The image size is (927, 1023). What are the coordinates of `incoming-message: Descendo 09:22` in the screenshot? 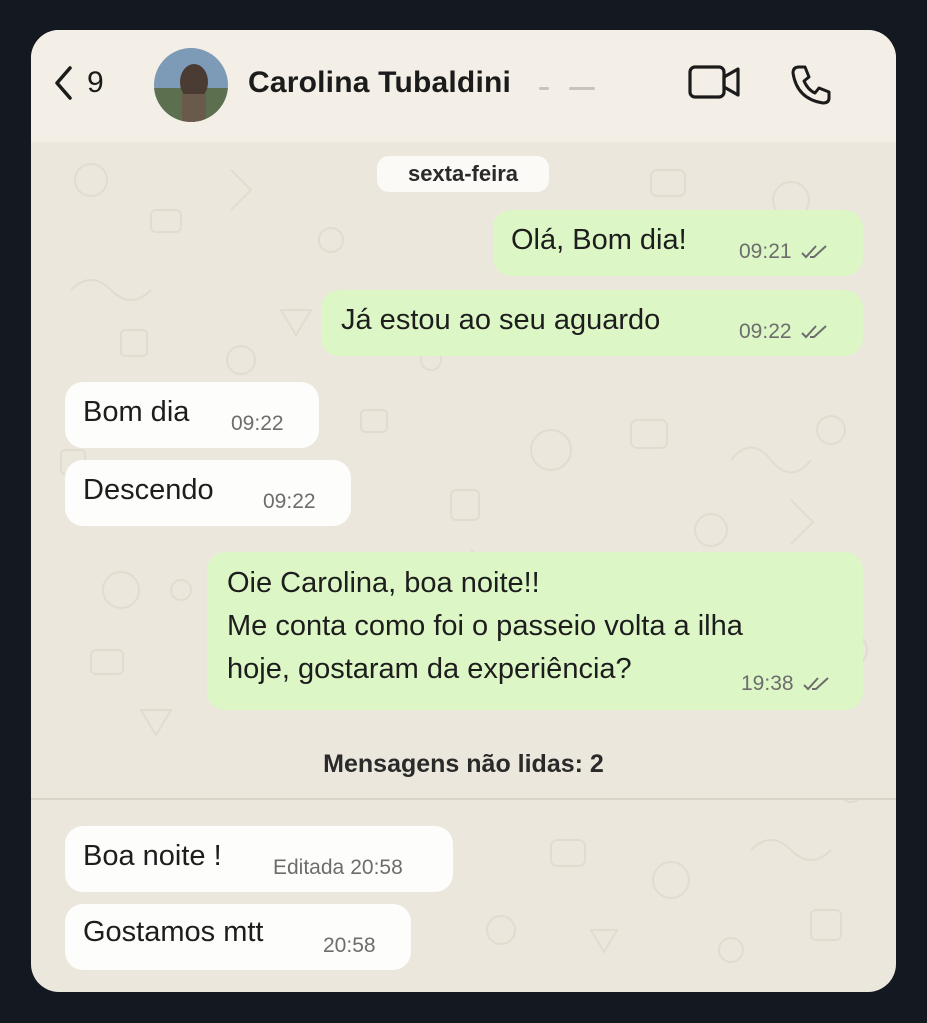 It's located at (208, 493).